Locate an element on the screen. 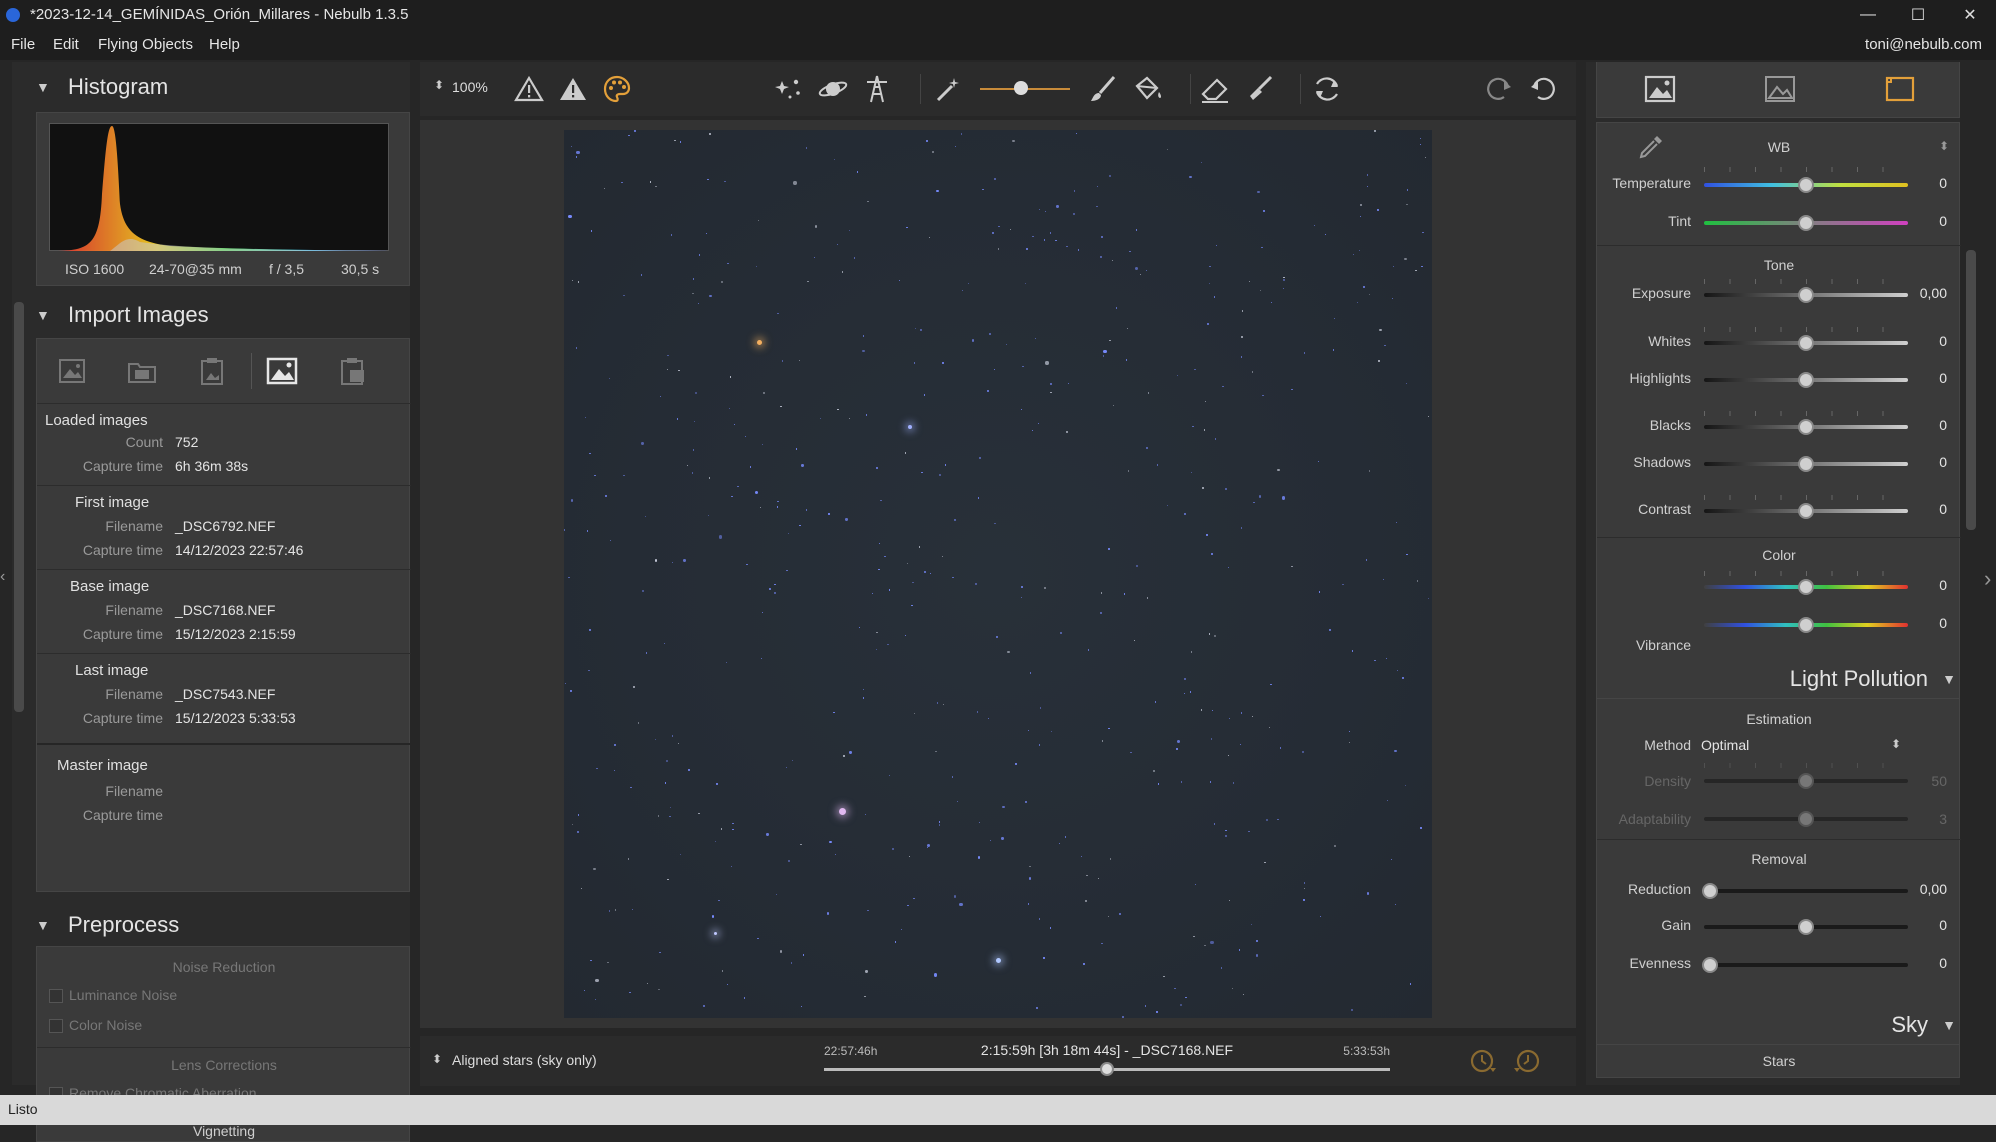 The width and height of the screenshot is (1996, 1142). contrast-knob is located at coordinates (1806, 511).